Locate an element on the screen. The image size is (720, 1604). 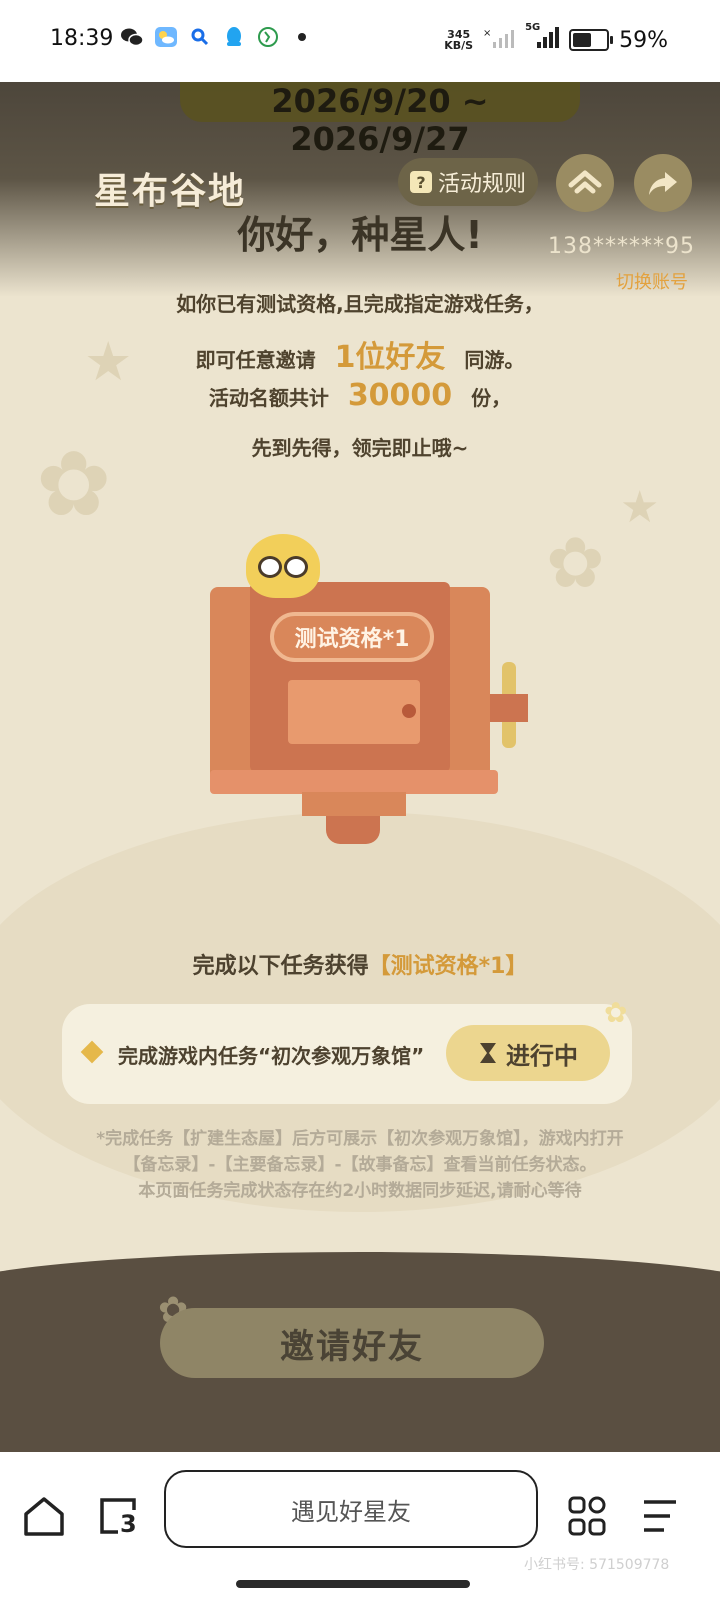
rules-label: 活动规则 is located at coordinates (481, 184).